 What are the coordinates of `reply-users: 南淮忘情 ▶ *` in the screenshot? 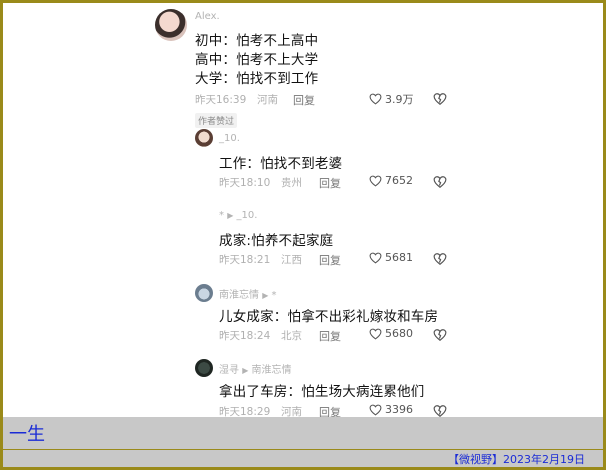 It's located at (248, 293).